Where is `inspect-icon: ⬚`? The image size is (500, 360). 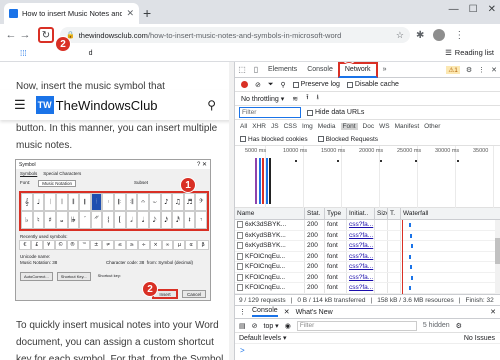 inspect-icon: ⬚ is located at coordinates (242, 69).